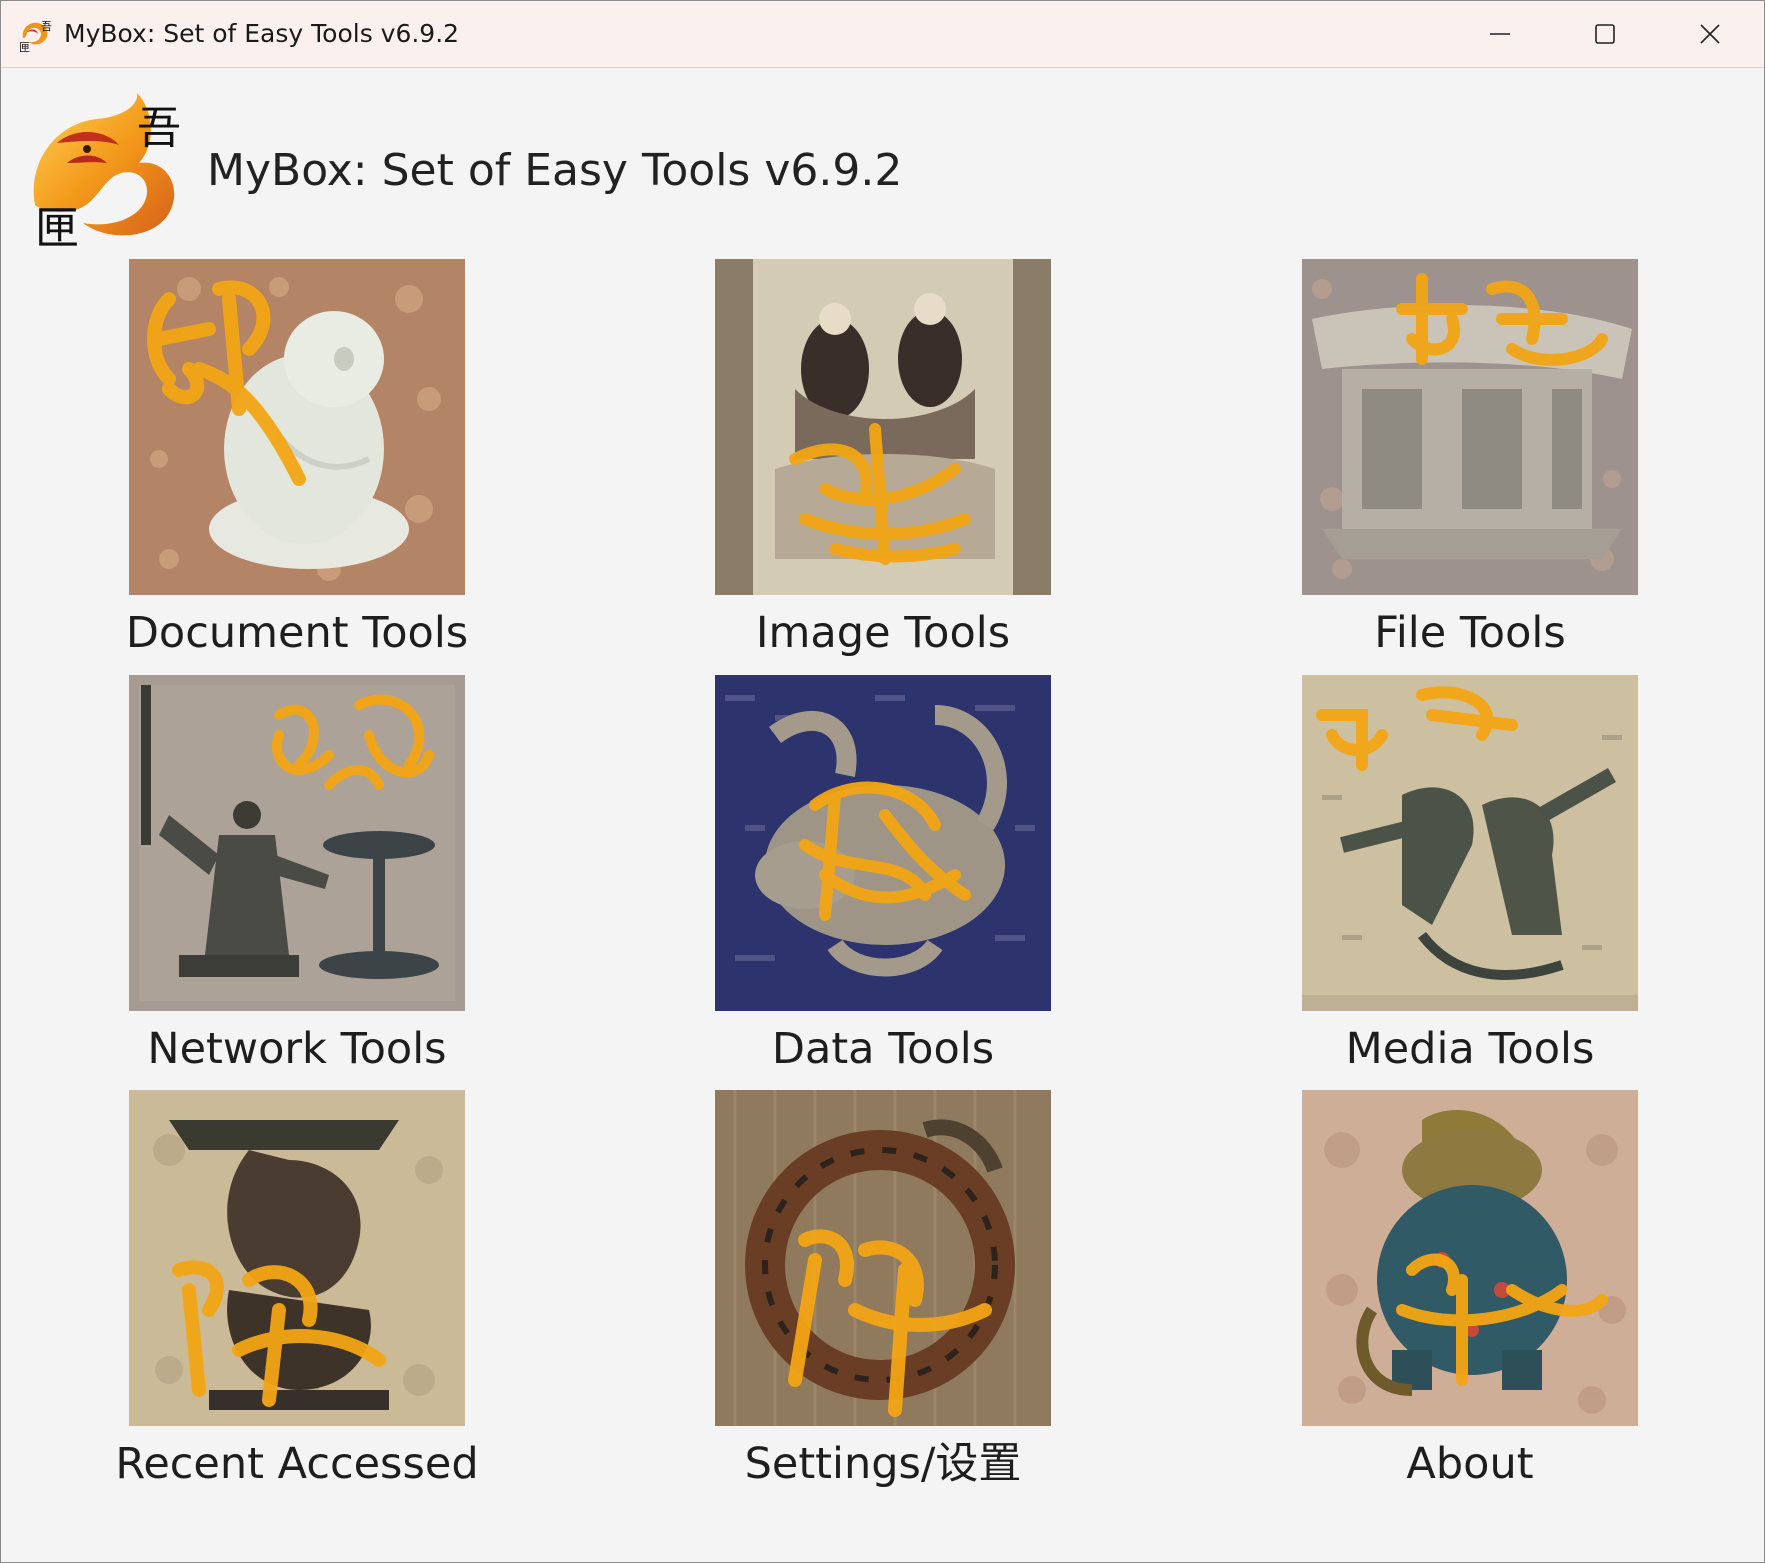  I want to click on data-tools-image, so click(883, 843).